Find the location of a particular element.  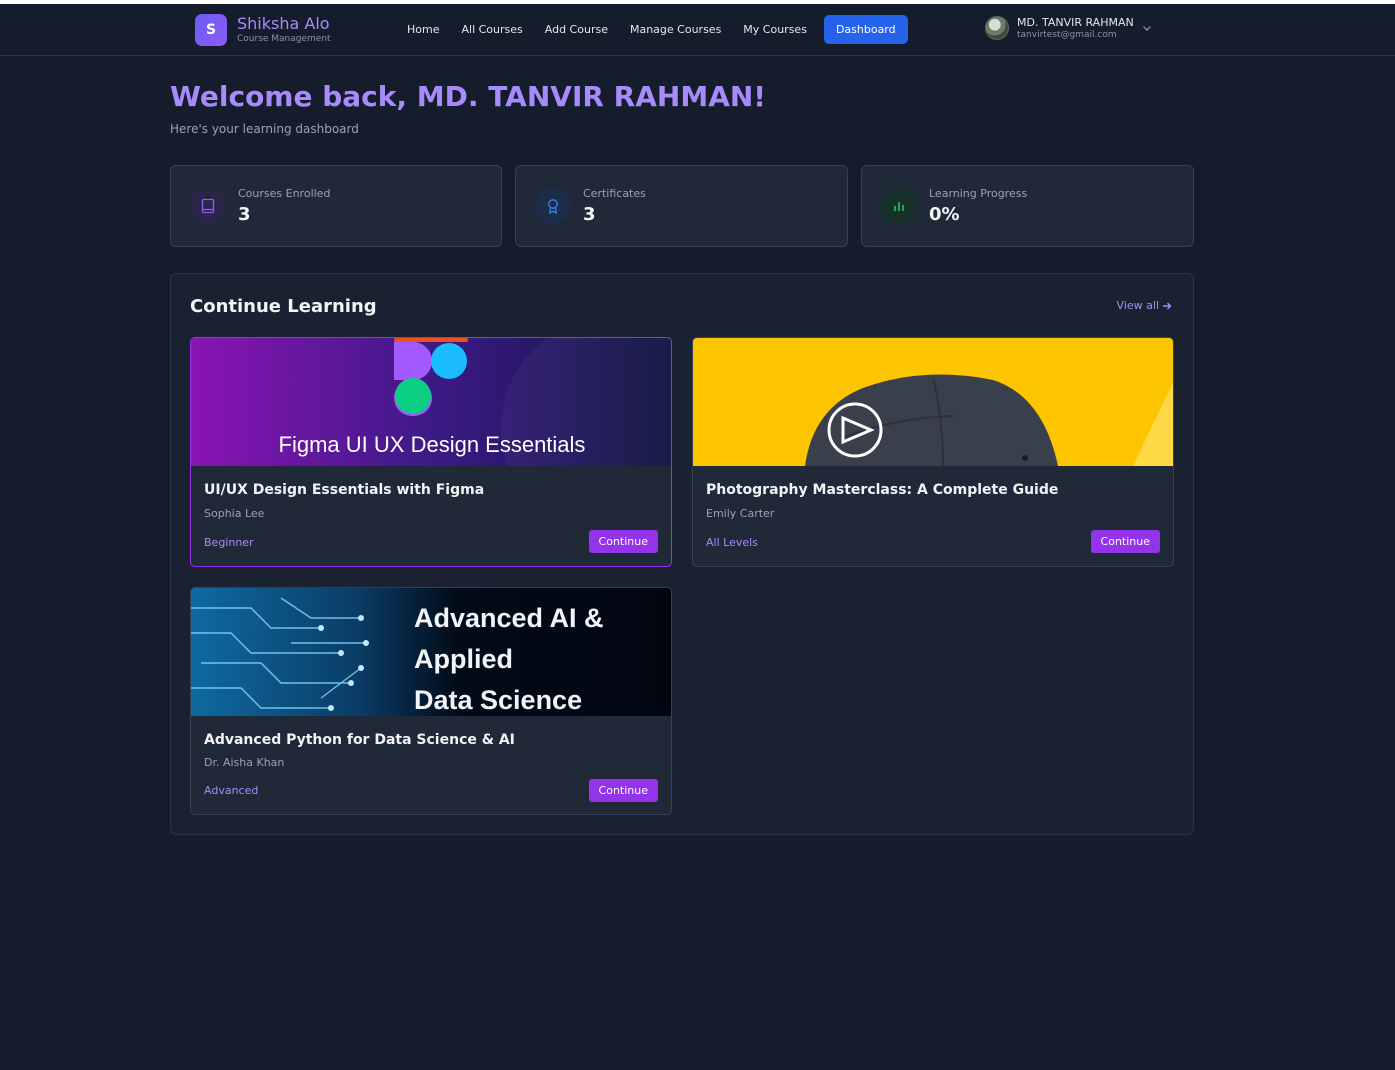

course-title: UI/UX Design Essentials with Figma is located at coordinates (344, 490).